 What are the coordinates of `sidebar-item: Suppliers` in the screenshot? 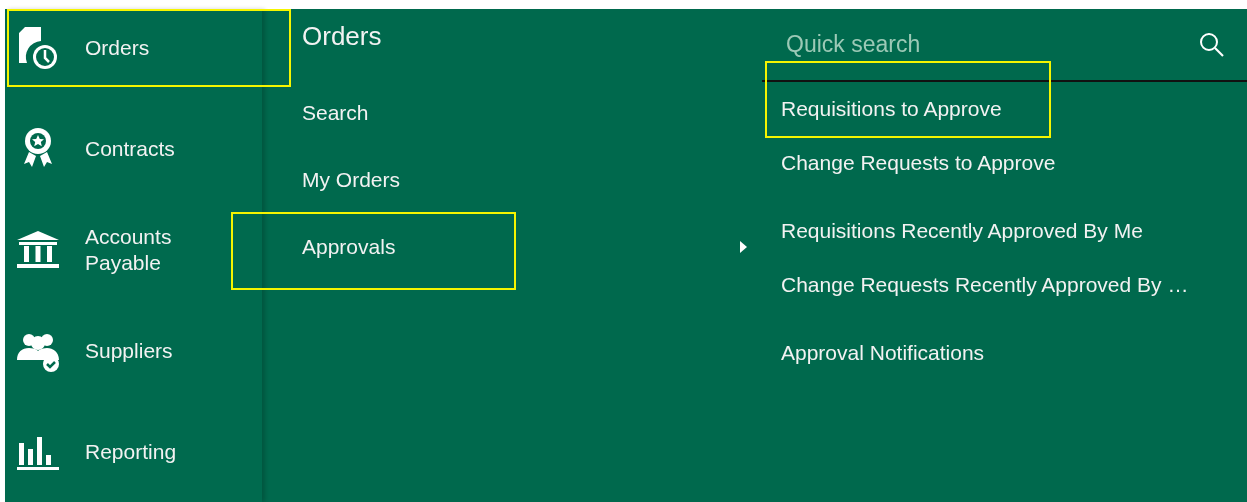 It's located at (145, 351).